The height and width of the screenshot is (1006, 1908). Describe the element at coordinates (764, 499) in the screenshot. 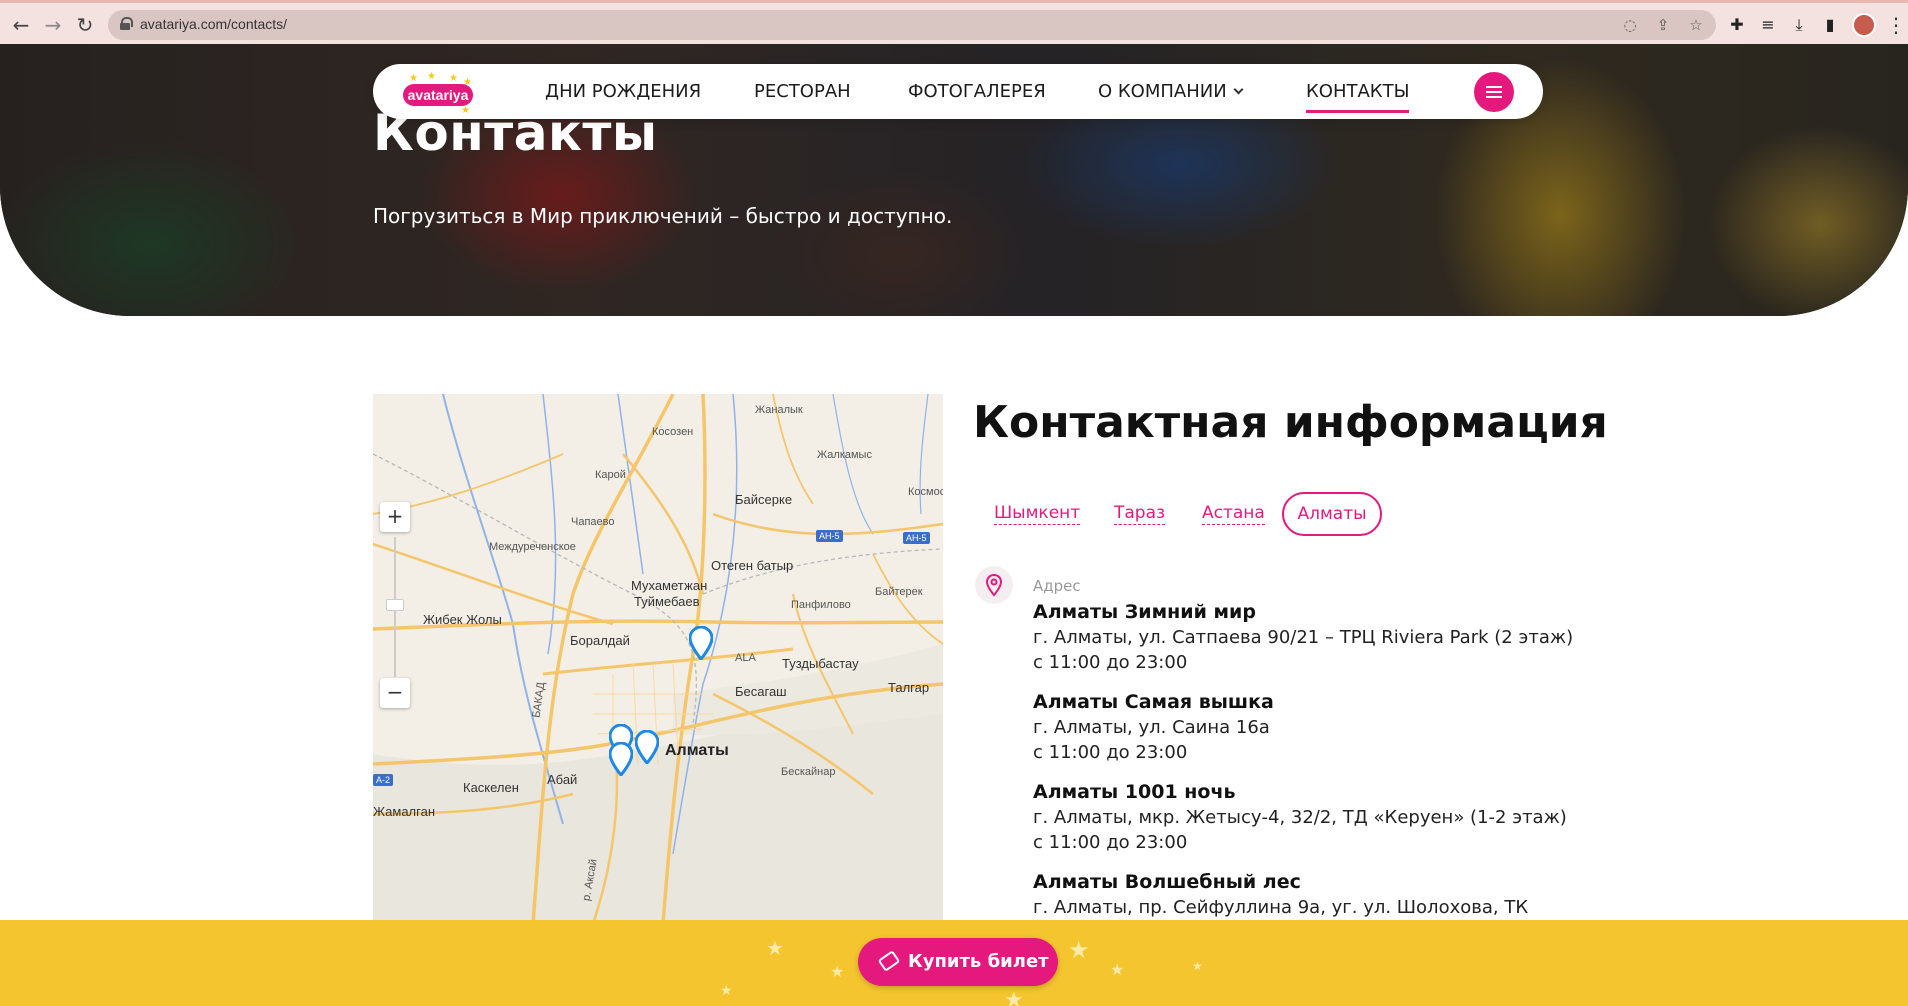

I see `map-label: Байсерке` at that location.